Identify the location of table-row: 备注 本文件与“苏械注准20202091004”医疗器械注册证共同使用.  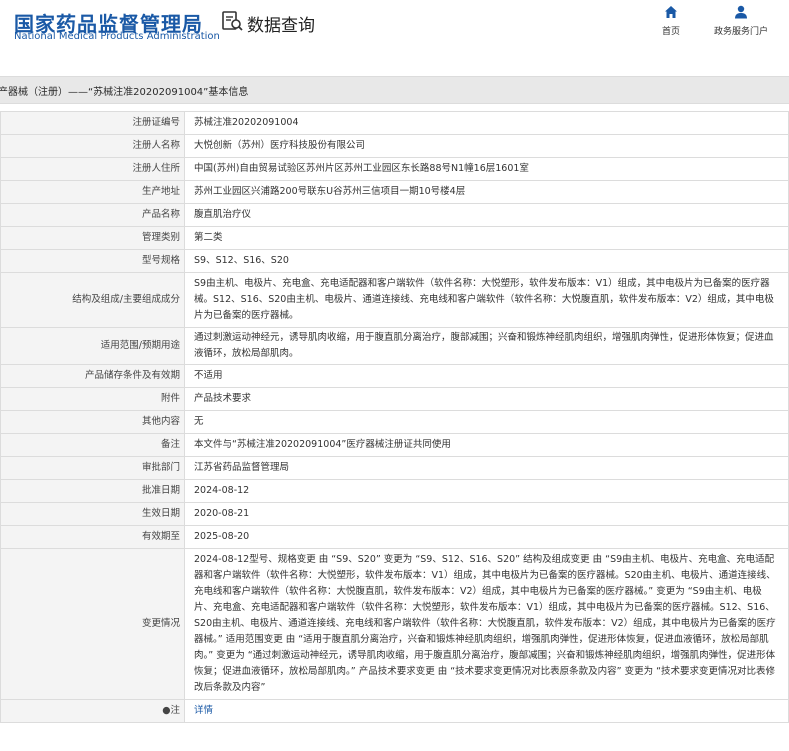
(394, 445).